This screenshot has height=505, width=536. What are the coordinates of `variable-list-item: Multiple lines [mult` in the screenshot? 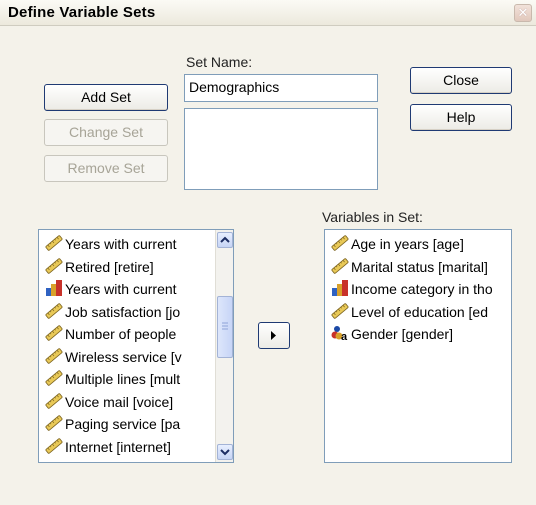 It's located at (112, 379).